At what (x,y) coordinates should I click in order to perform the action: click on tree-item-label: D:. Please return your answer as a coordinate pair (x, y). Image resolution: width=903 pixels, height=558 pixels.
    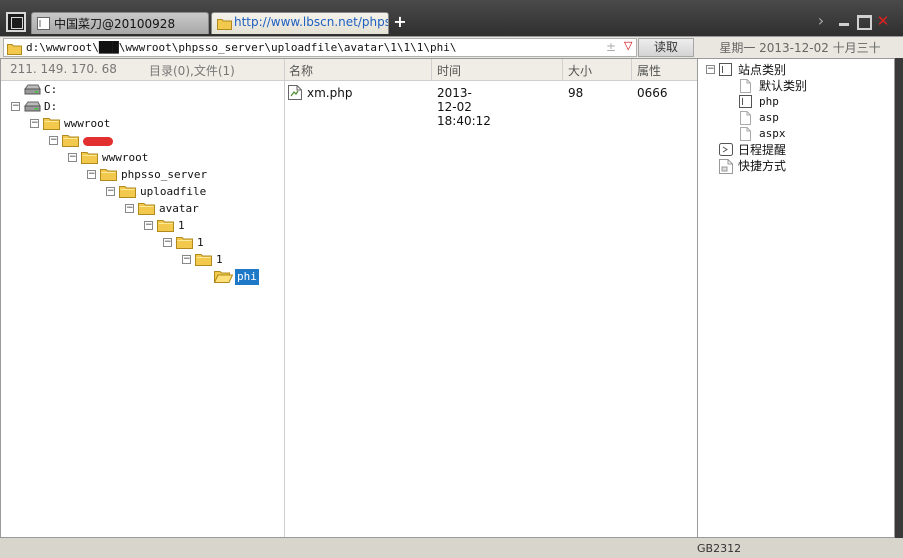
    Looking at the image, I should click on (51, 106).